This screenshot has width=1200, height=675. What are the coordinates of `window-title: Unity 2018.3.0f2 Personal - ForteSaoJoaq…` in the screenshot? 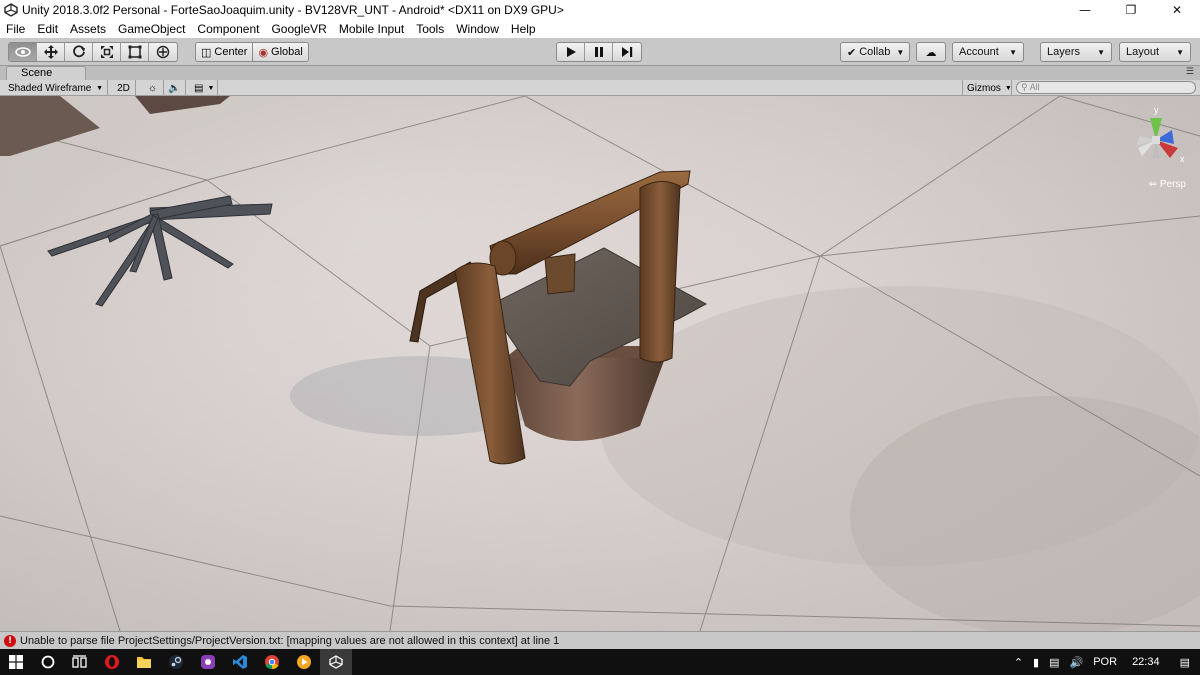 It's located at (293, 10).